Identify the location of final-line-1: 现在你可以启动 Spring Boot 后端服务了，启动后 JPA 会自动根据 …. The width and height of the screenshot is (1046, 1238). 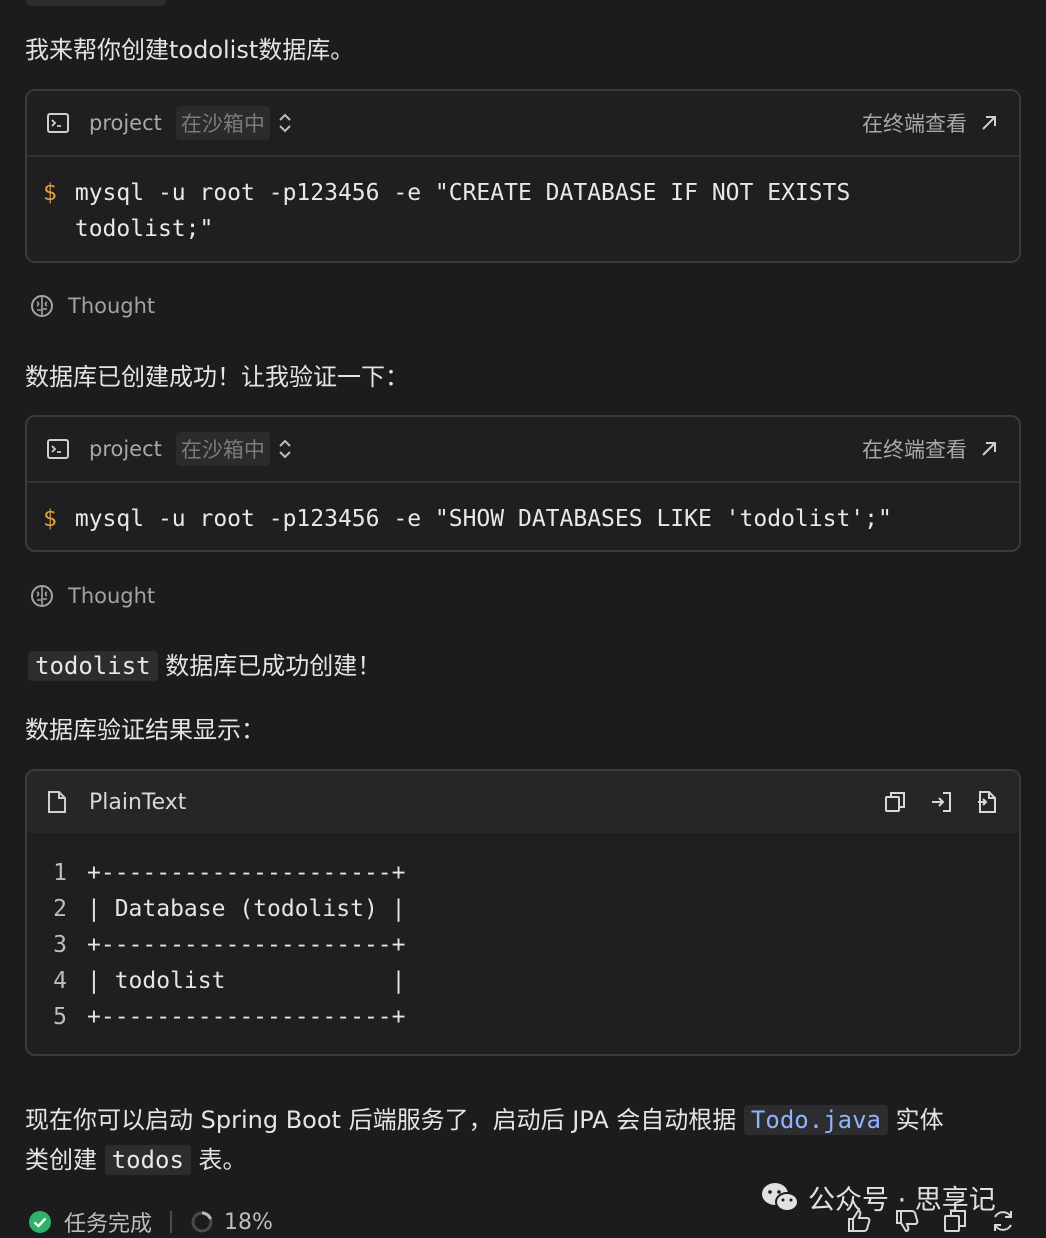
(525, 1120).